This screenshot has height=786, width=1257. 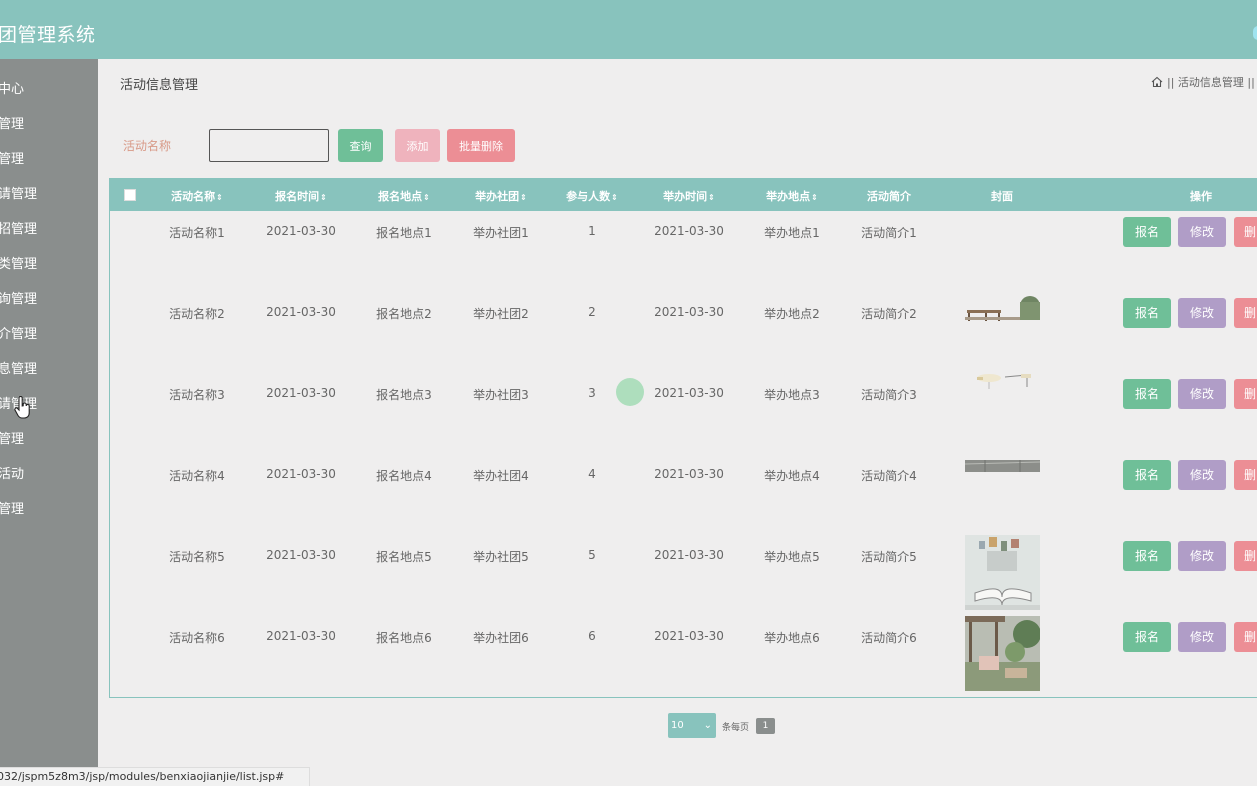 What do you see at coordinates (49, 369) in the screenshot?
I see `sidebar-item-9: 息管理` at bounding box center [49, 369].